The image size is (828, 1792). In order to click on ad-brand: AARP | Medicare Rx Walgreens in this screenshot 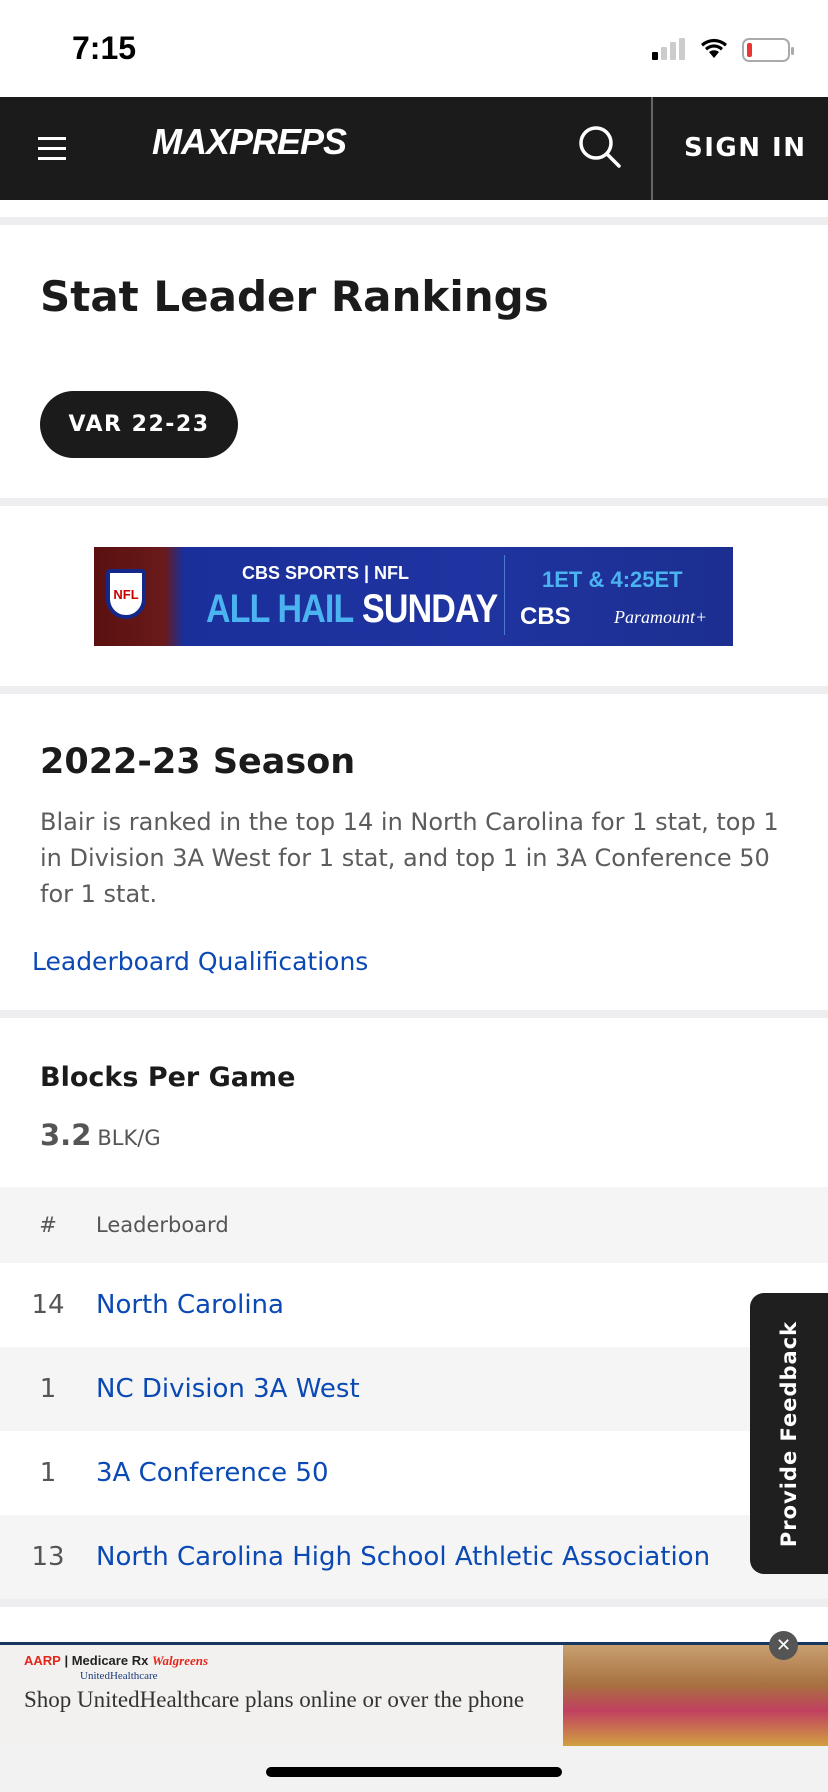, I will do `click(116, 1660)`.